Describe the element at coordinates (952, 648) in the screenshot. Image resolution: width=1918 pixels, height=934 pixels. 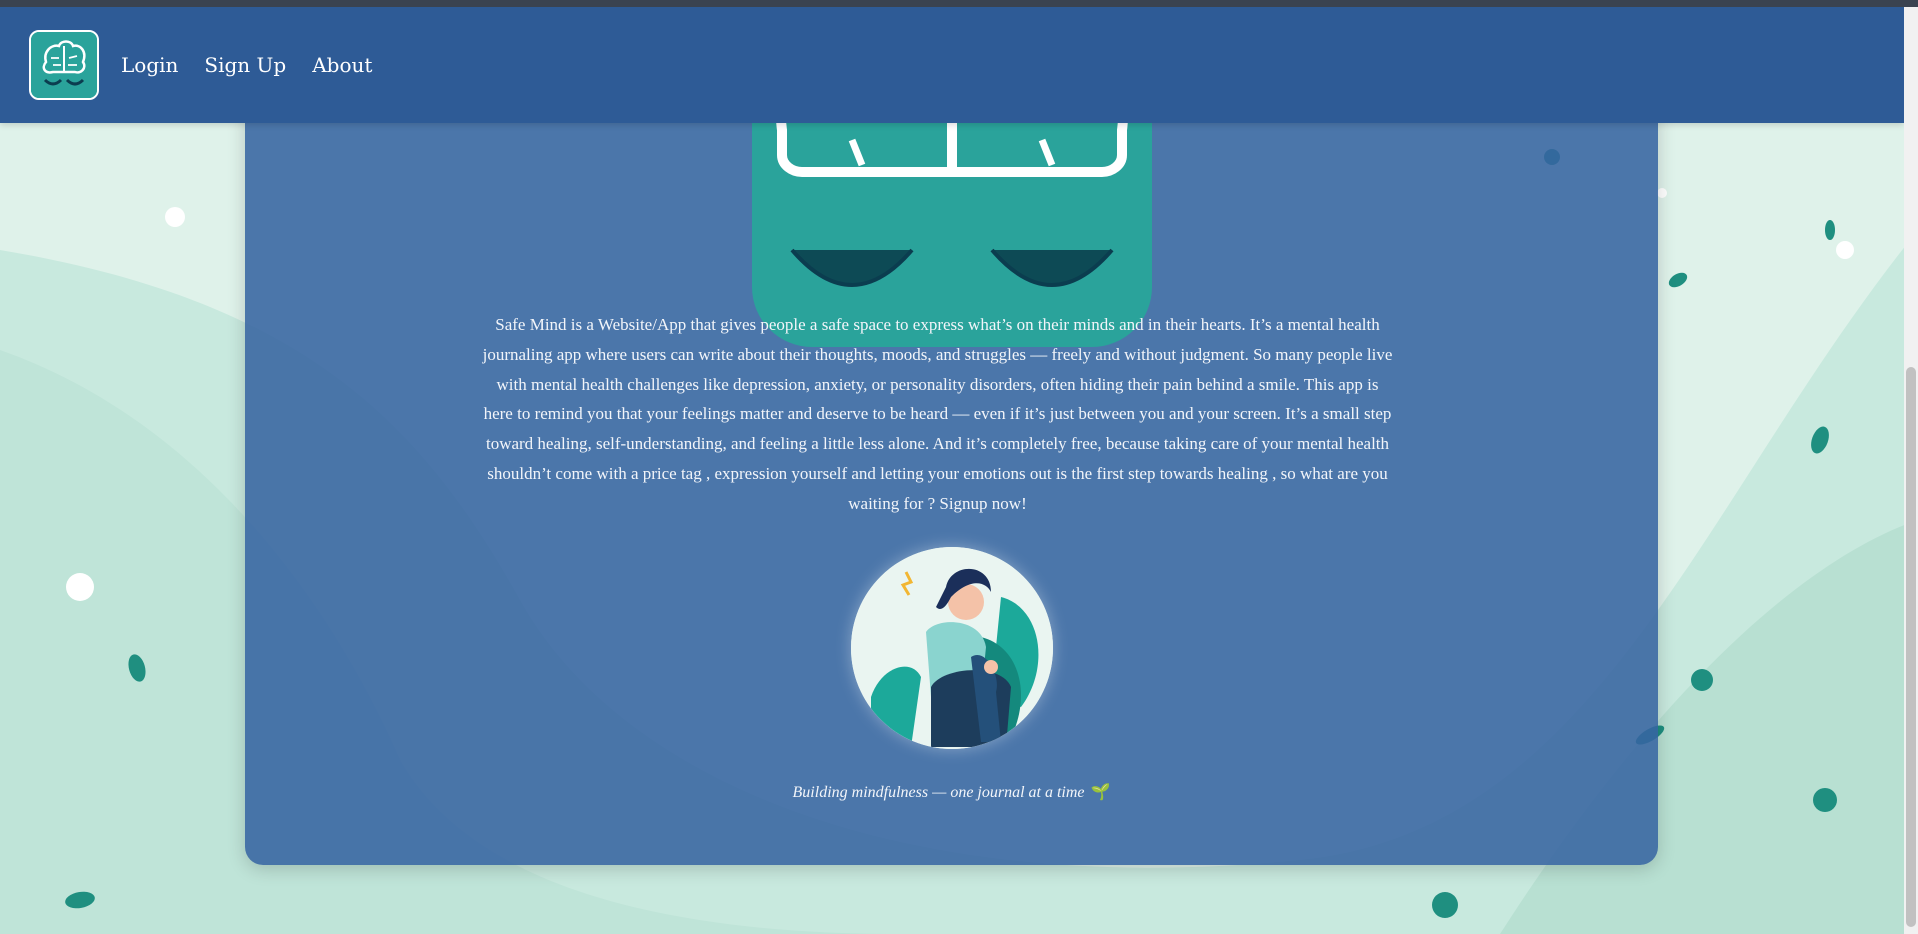
I see `woman-sitting-illustration` at that location.